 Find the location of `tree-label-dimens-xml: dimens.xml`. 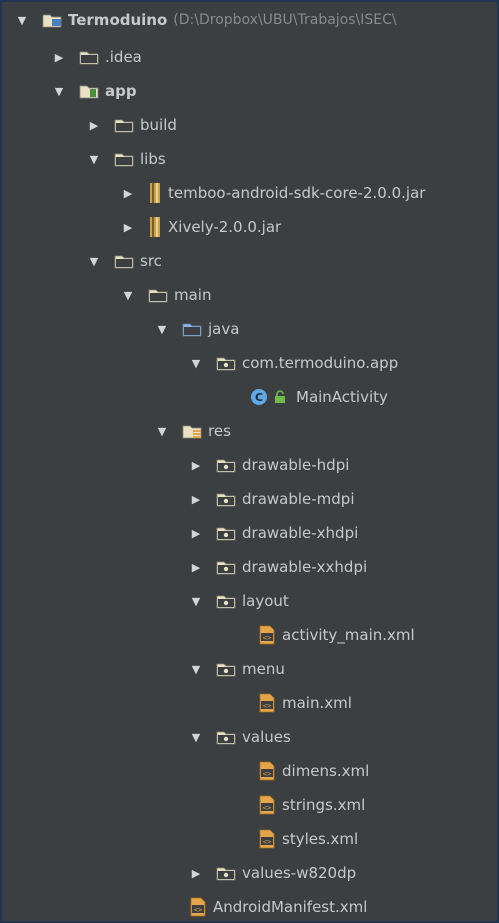

tree-label-dimens-xml: dimens.xml is located at coordinates (326, 771).